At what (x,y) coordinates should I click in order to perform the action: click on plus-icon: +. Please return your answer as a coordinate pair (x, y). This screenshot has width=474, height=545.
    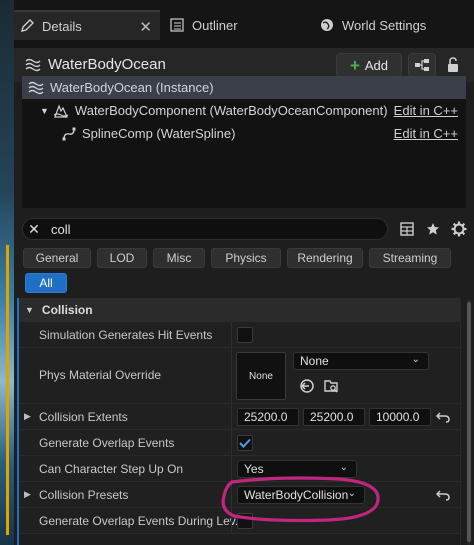
    Looking at the image, I should click on (354, 65).